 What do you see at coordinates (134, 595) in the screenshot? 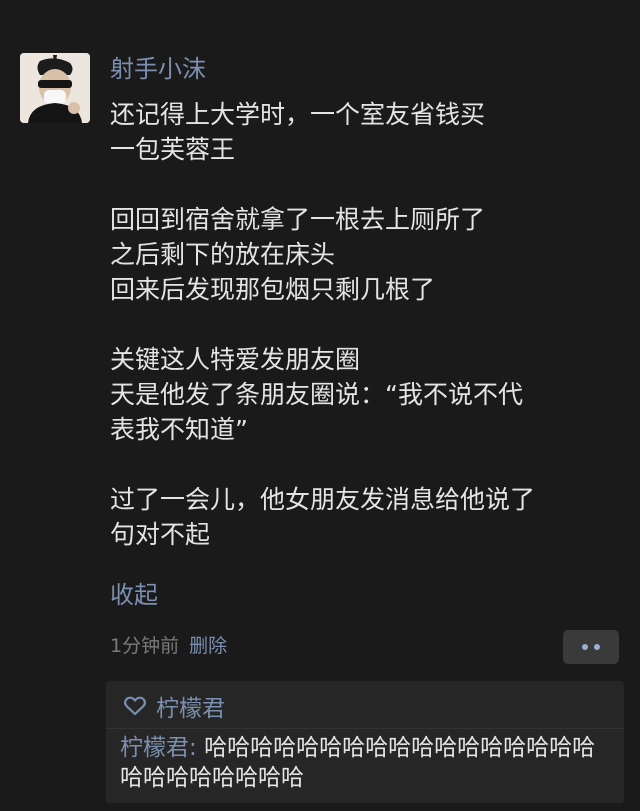
I see `collapse-link: 收起` at bounding box center [134, 595].